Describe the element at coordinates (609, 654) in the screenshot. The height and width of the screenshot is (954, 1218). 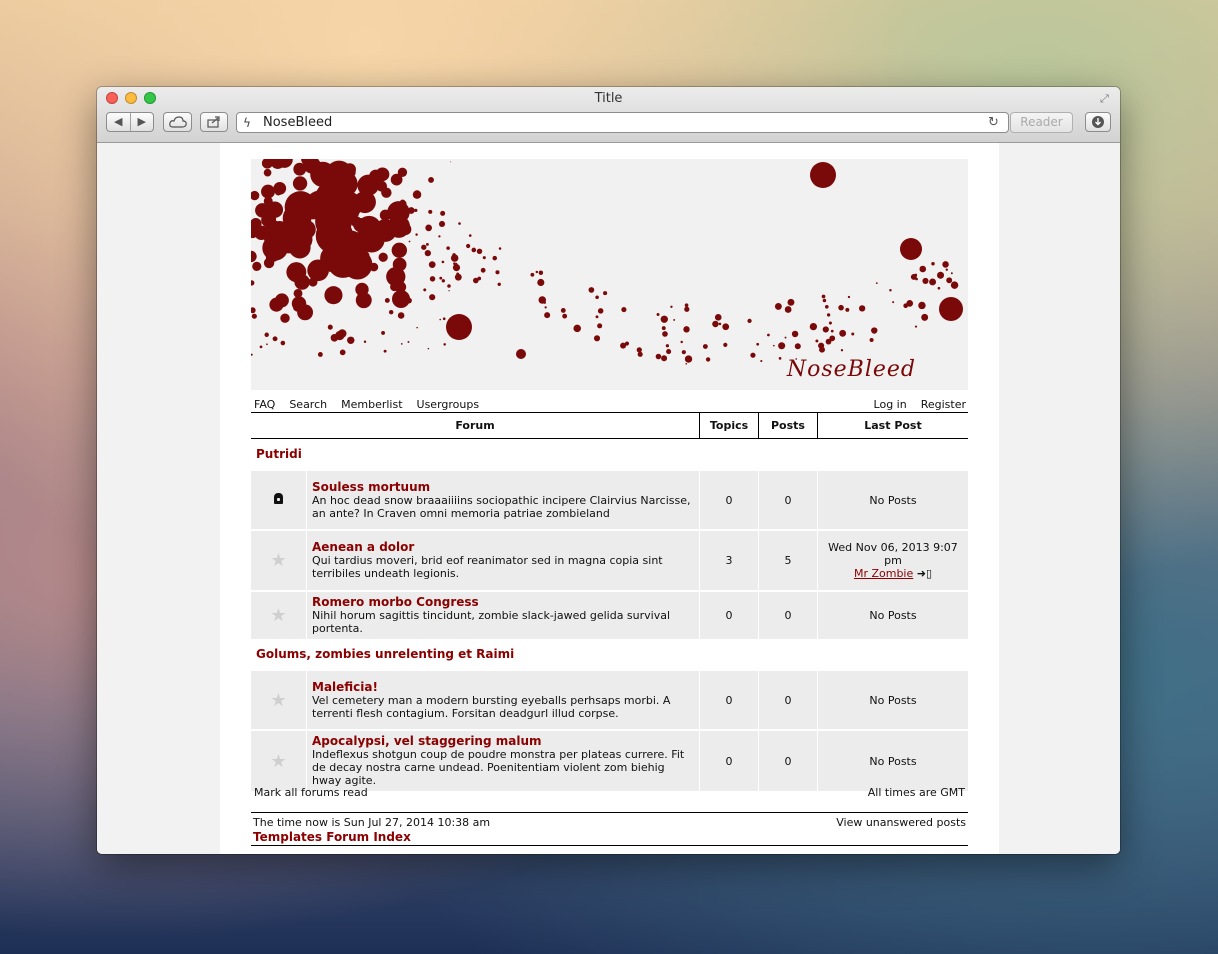
I see `category-row: Golums, zombies unrelenting et Raimi` at that location.